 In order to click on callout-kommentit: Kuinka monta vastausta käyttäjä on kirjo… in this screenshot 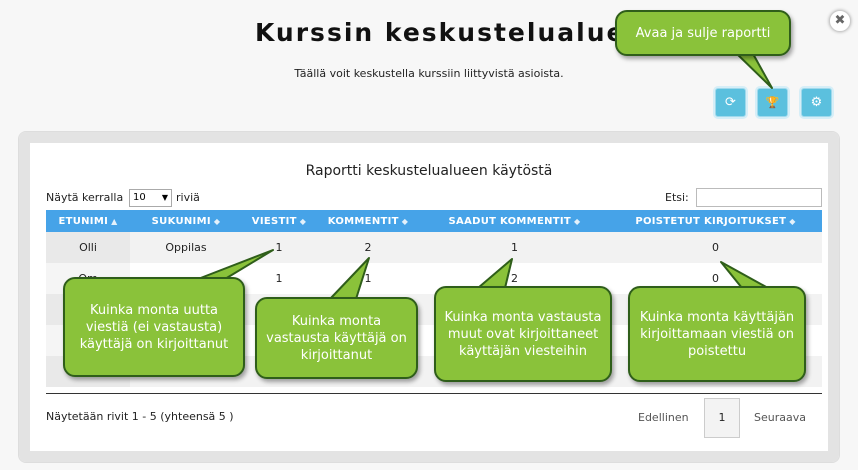, I will do `click(336, 338)`.